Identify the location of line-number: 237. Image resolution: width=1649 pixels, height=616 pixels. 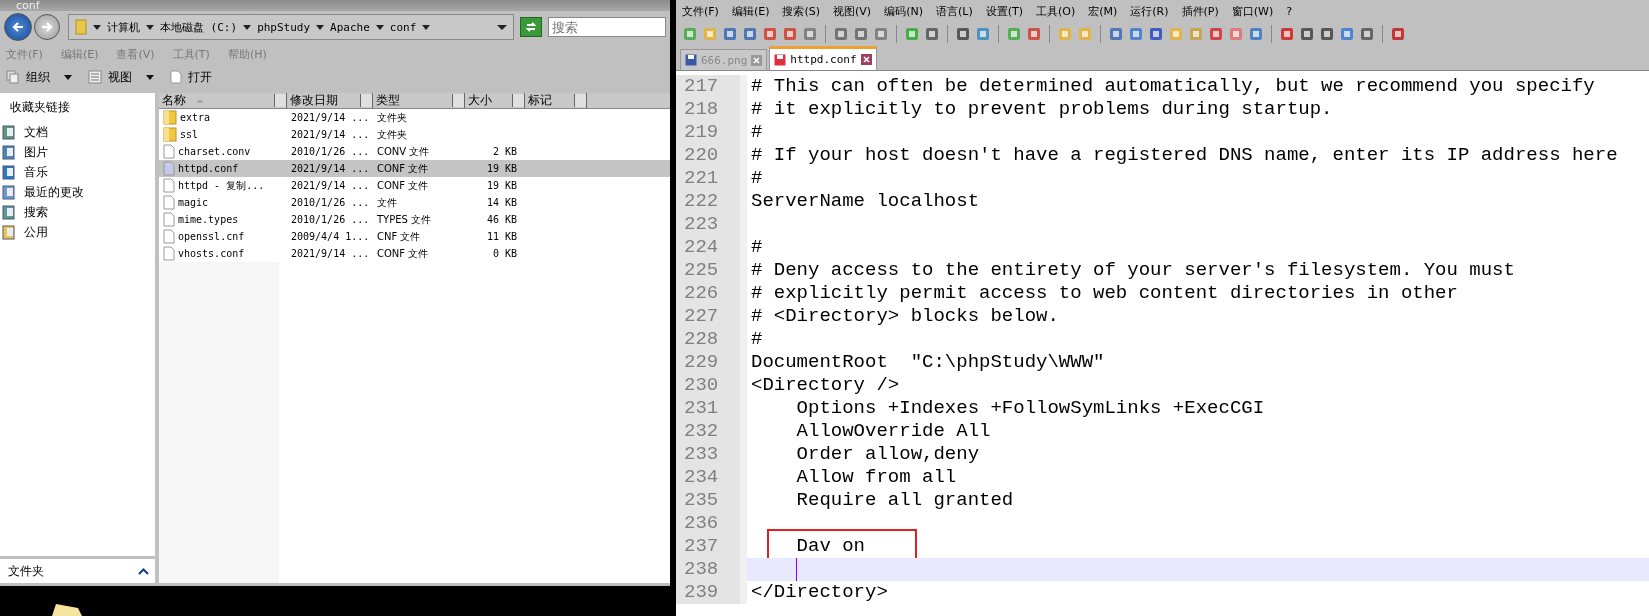
(711, 546).